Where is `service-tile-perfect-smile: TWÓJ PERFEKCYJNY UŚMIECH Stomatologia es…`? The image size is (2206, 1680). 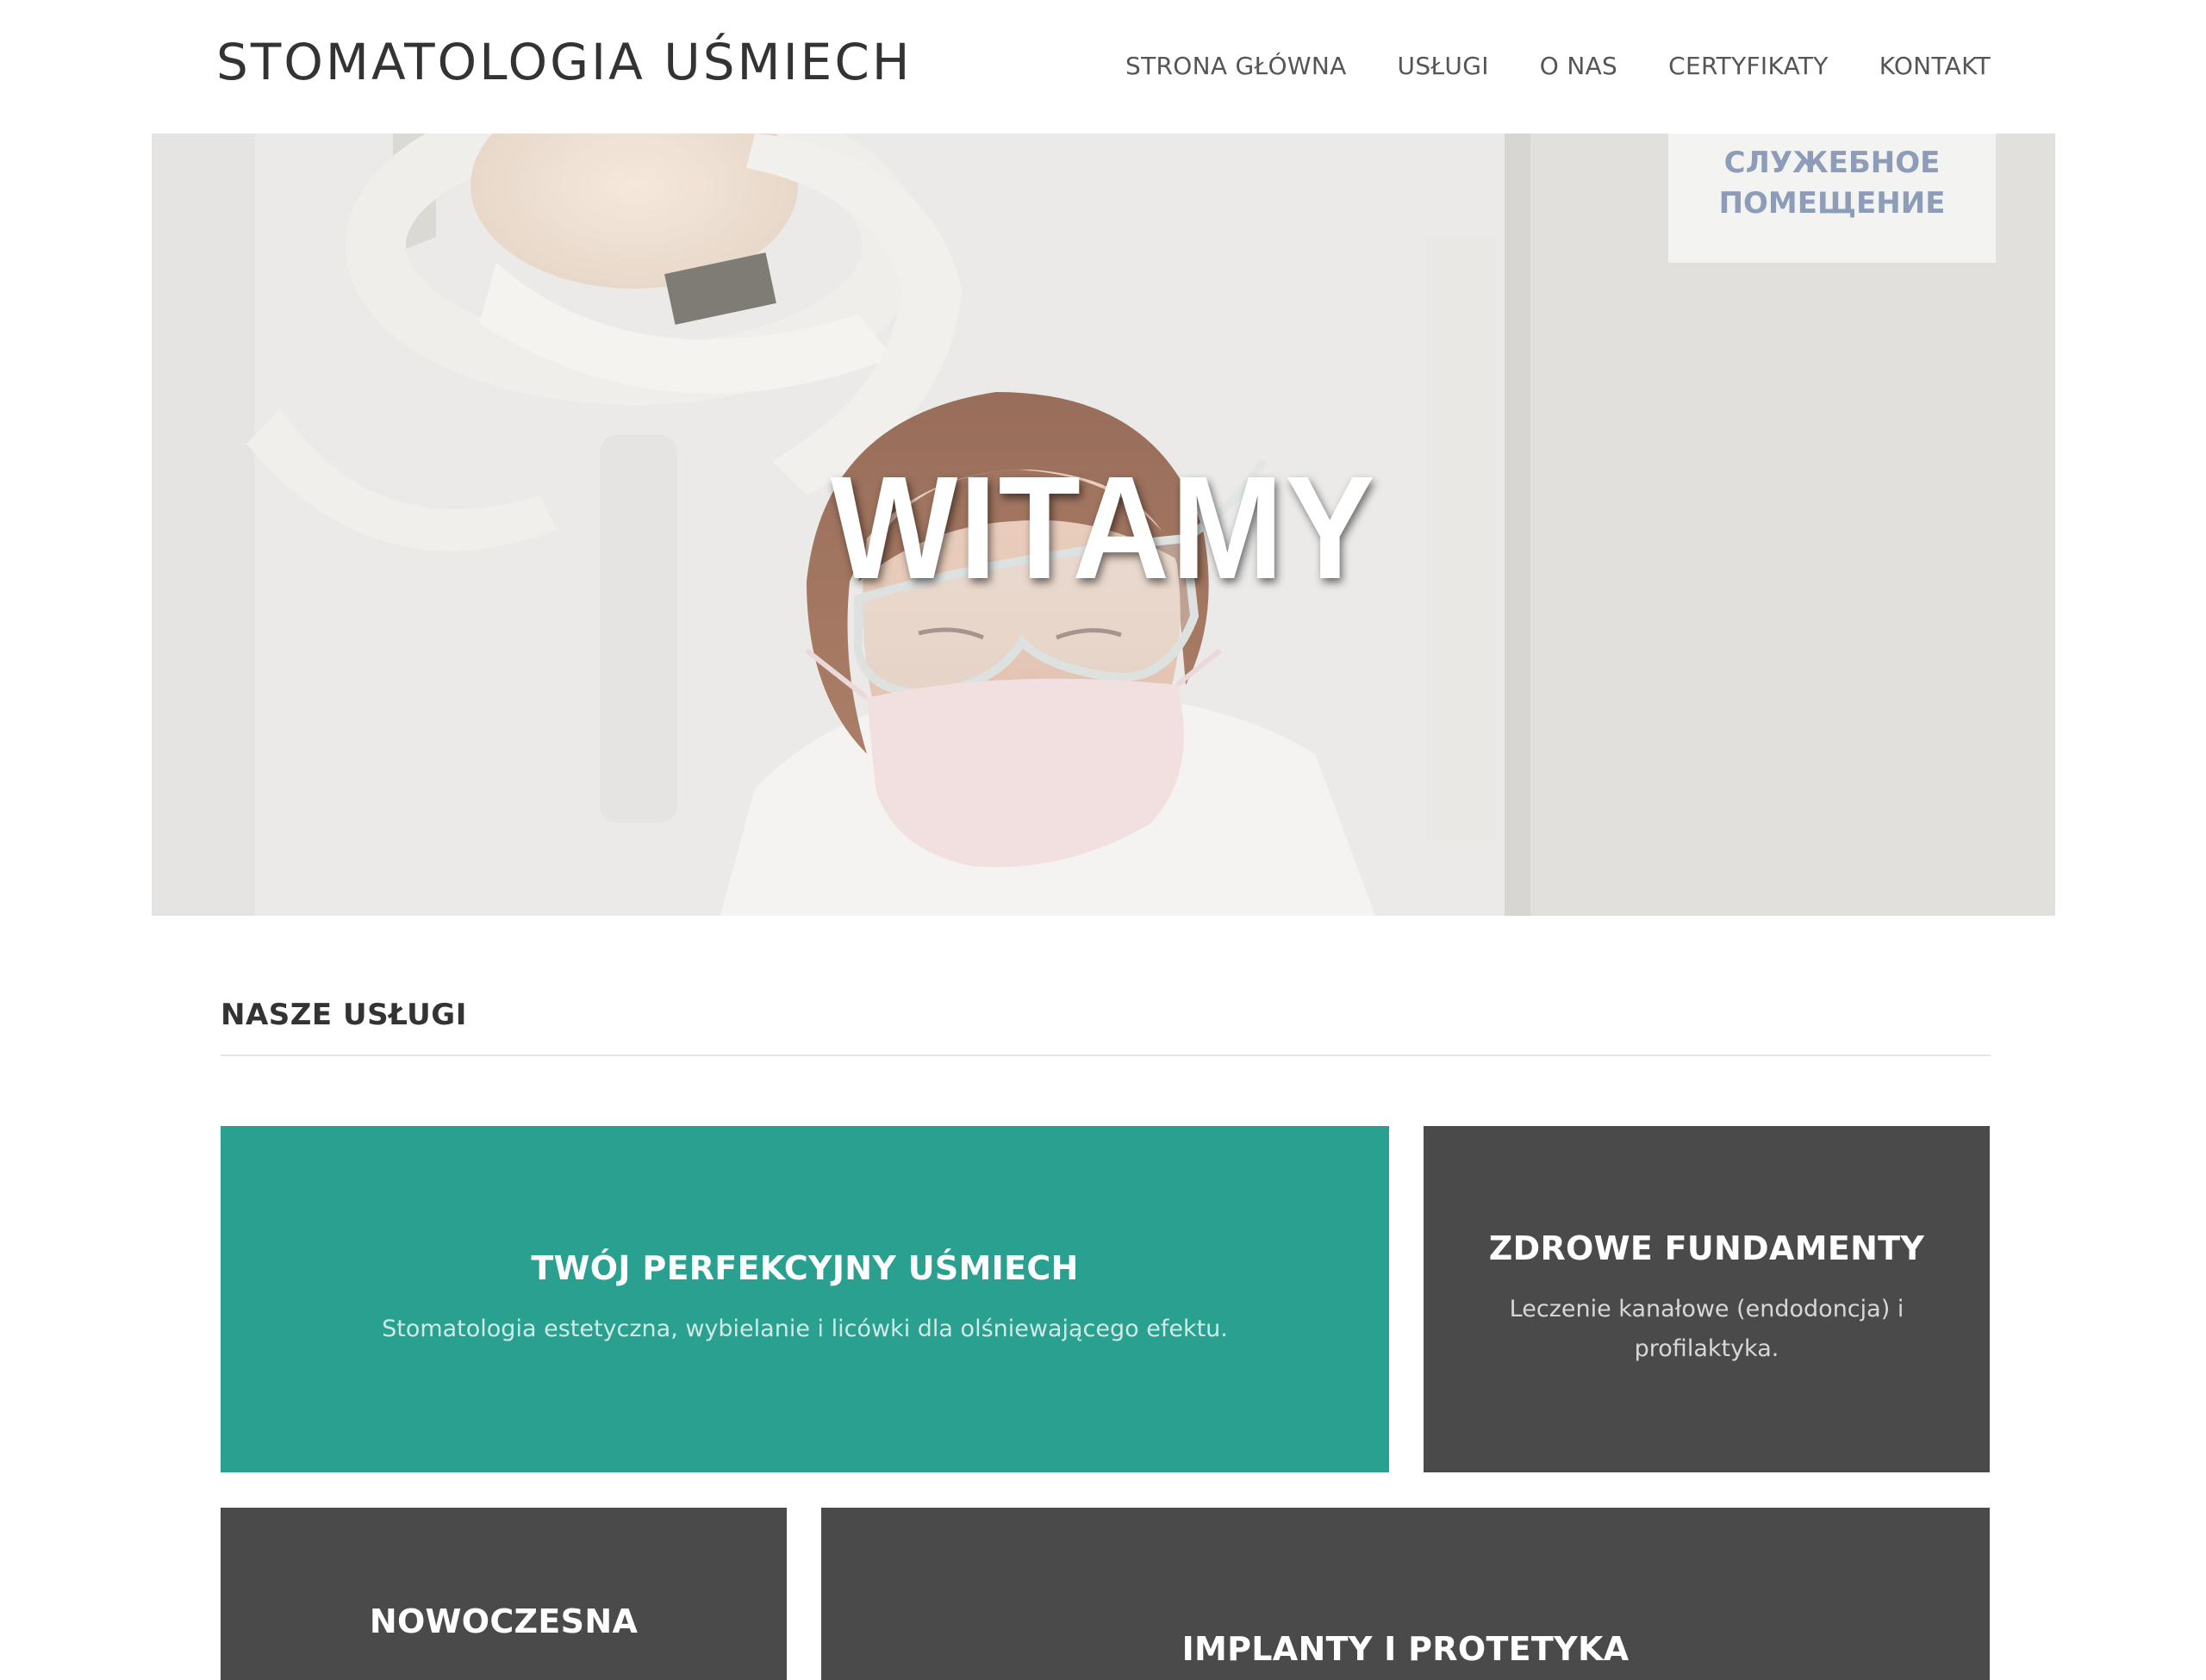 service-tile-perfect-smile: TWÓJ PERFEKCYJNY UŚMIECH Stomatologia es… is located at coordinates (805, 1299).